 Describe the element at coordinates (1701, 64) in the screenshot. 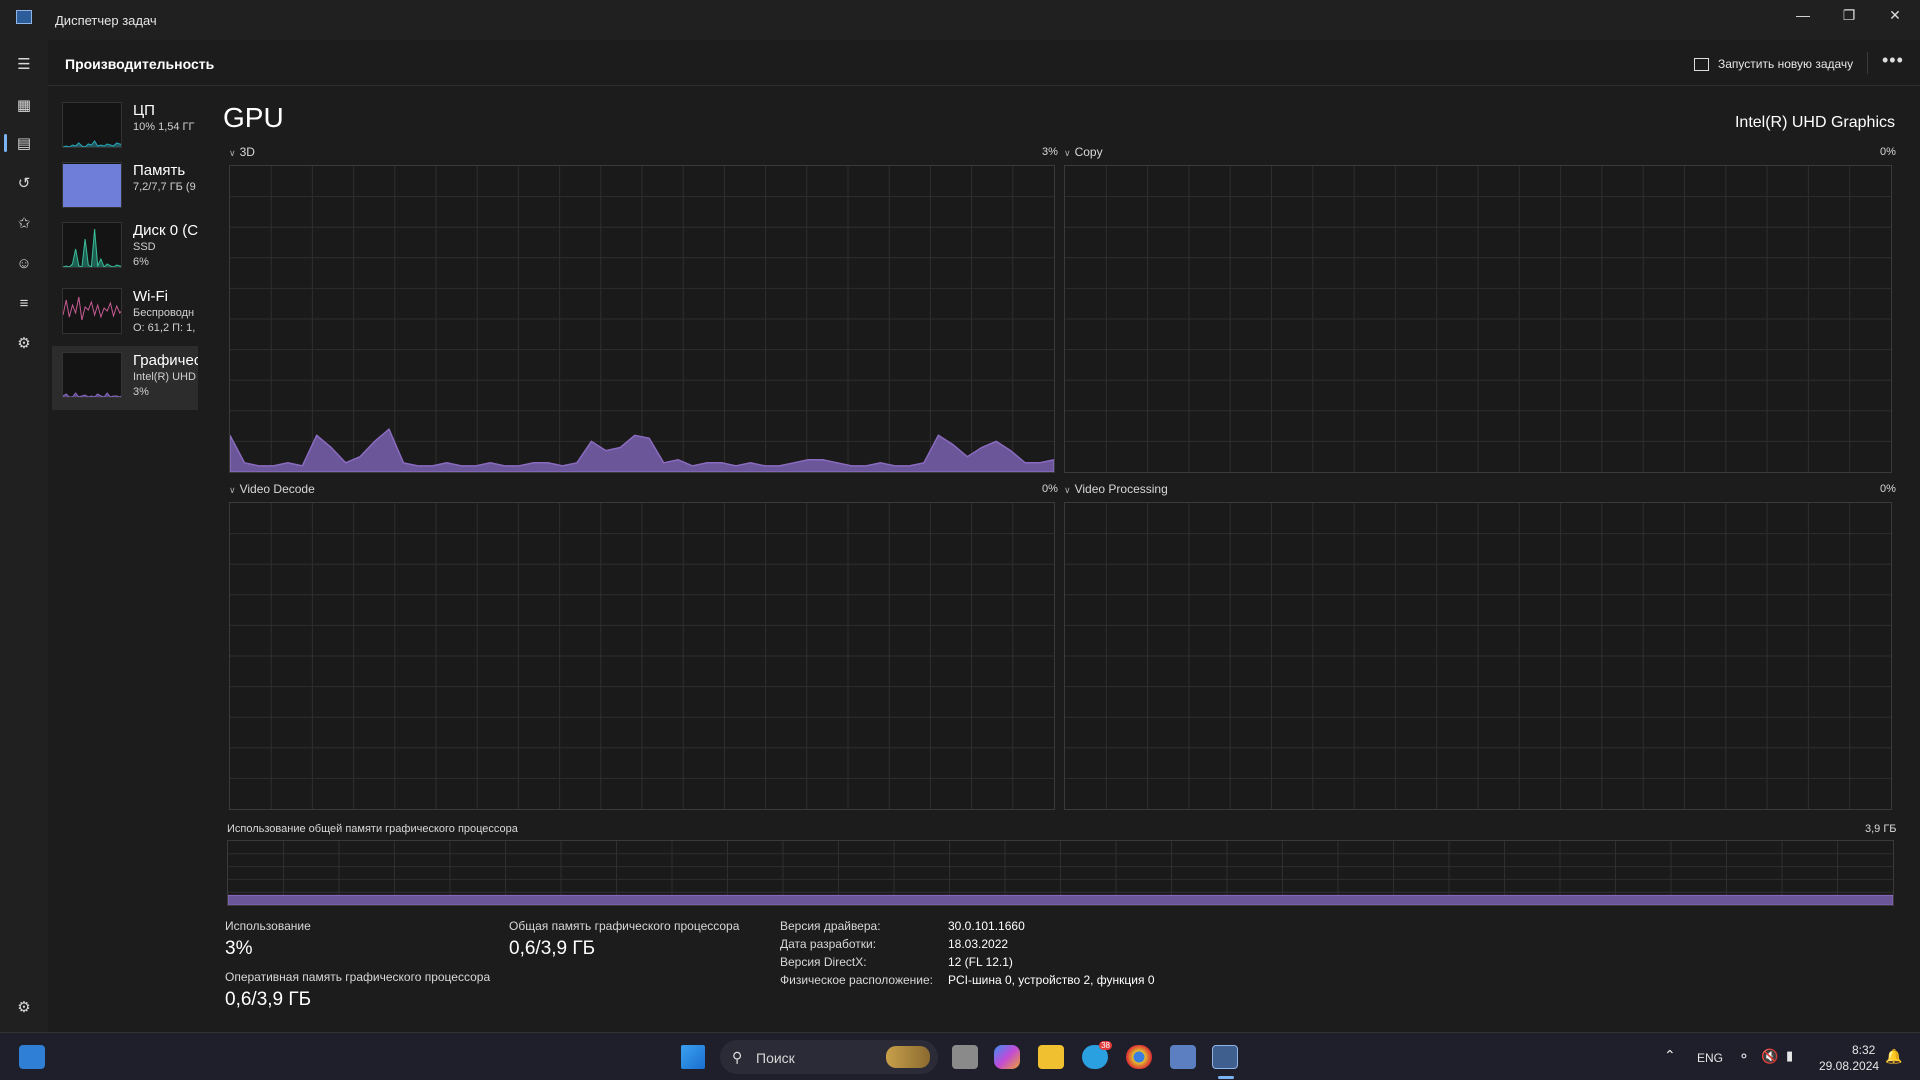

I see `new-task-icon` at that location.